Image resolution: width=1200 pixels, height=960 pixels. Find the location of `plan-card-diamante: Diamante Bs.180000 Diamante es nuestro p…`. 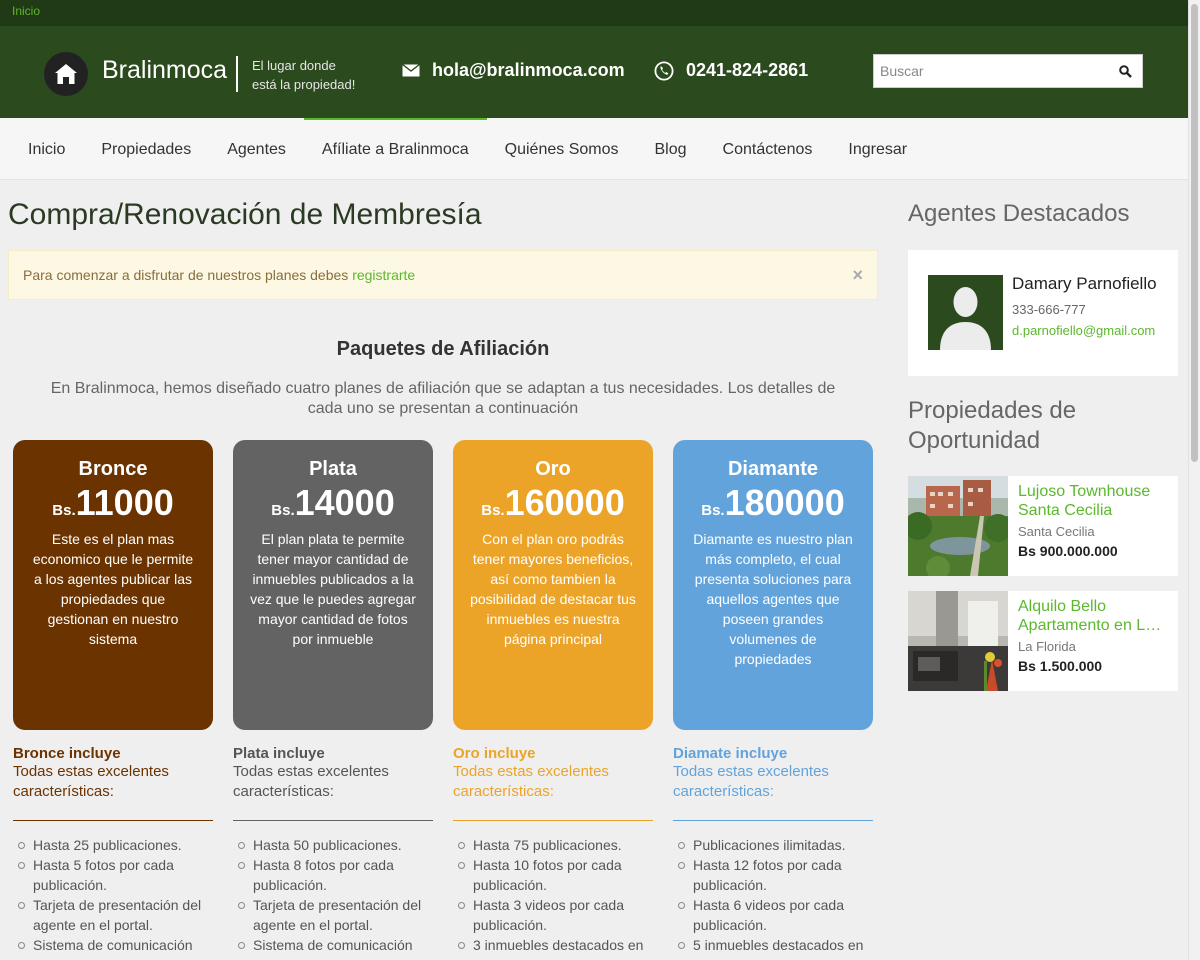

plan-card-diamante: Diamante Bs.180000 Diamante es nuestro p… is located at coordinates (773, 585).